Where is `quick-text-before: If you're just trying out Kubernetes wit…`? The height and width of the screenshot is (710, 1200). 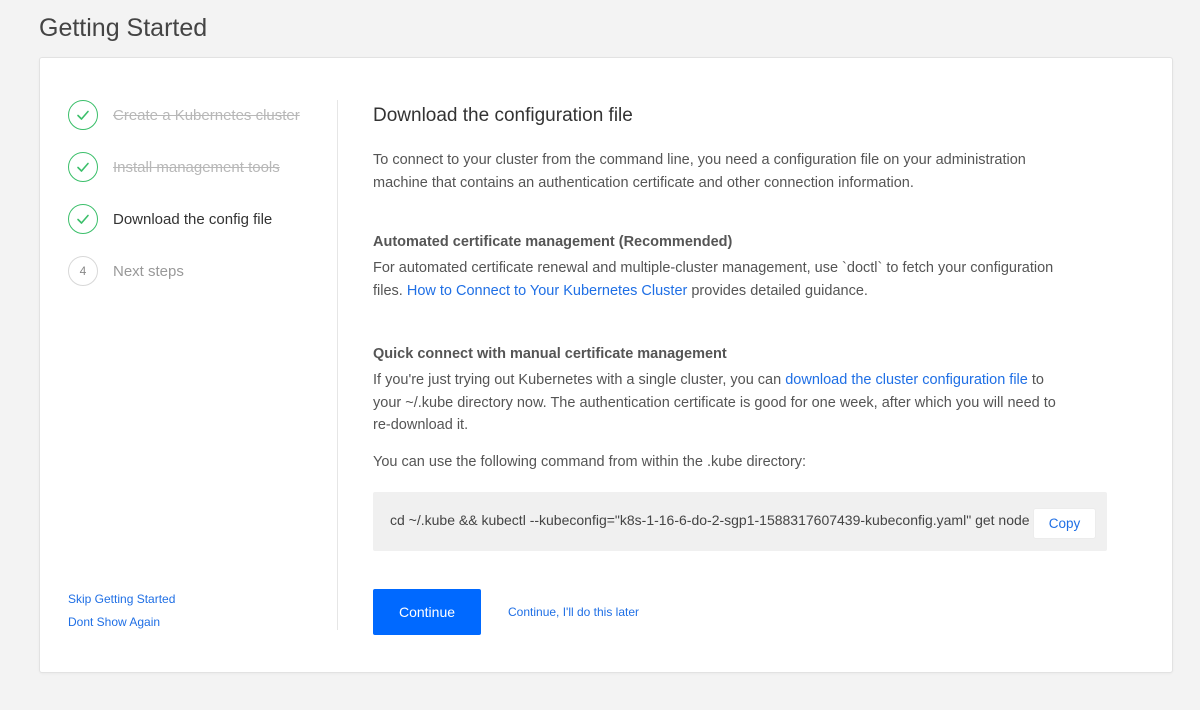
quick-text-before: If you're just trying out Kubernetes wit… is located at coordinates (579, 380).